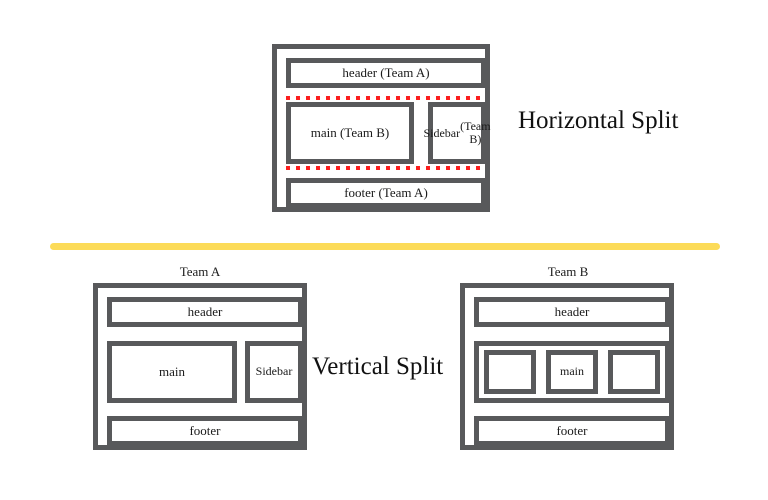 This screenshot has width=768, height=500. Describe the element at coordinates (386, 193) in the screenshot. I see `hsplit-footer-box: footer (Team A)` at that location.